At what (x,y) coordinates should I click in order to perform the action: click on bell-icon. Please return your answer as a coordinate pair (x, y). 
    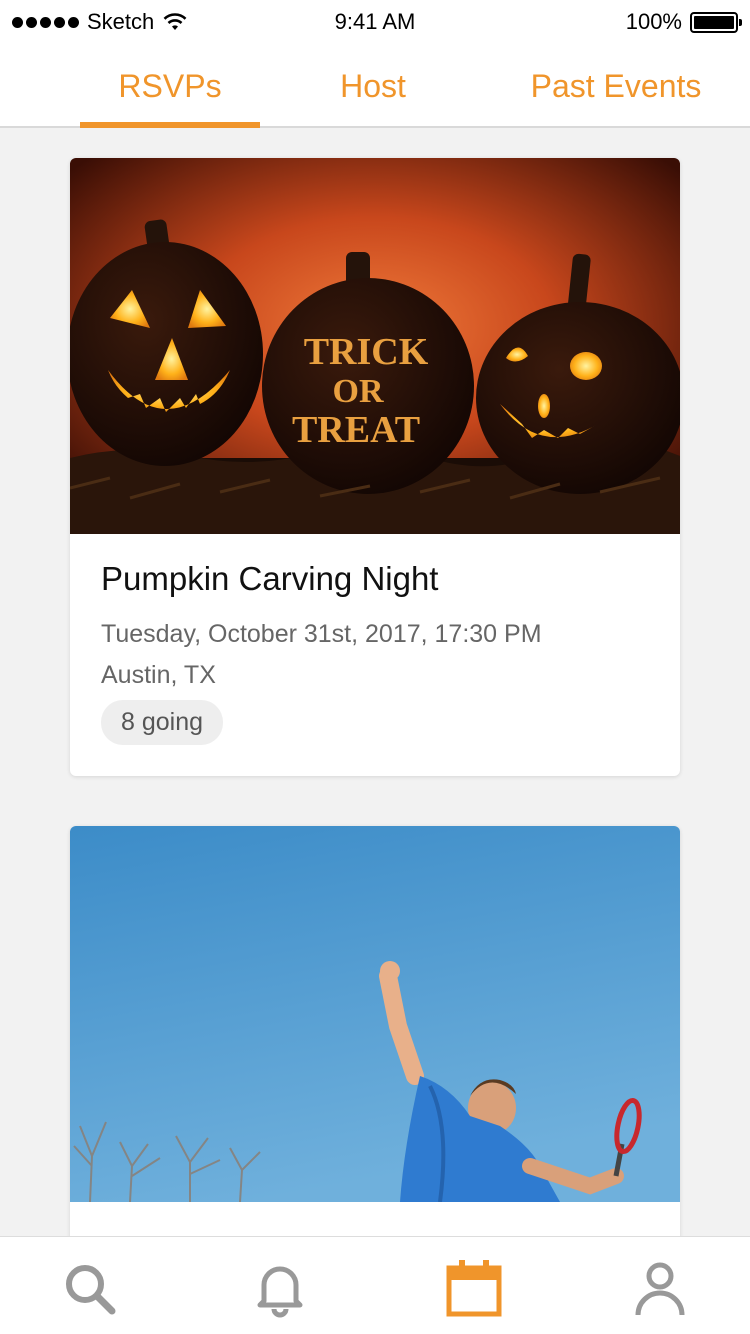
    Looking at the image, I should click on (280, 1292).